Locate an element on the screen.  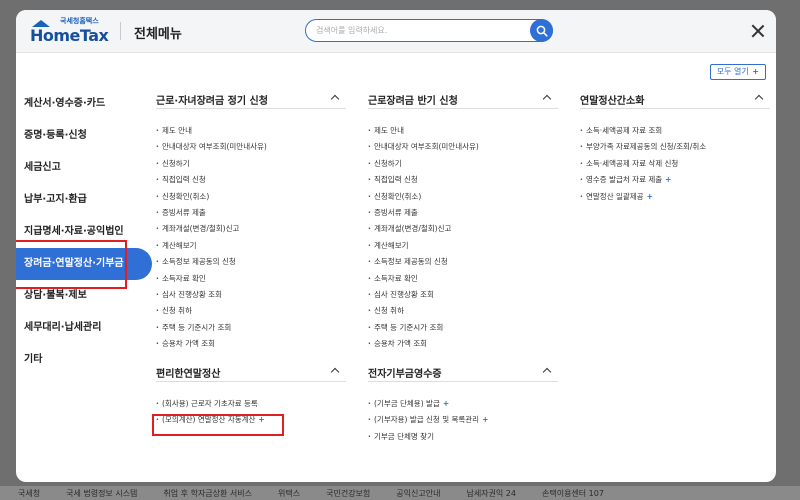
menu-link-label: 기부금 단체명 찾기 is located at coordinates (404, 436).